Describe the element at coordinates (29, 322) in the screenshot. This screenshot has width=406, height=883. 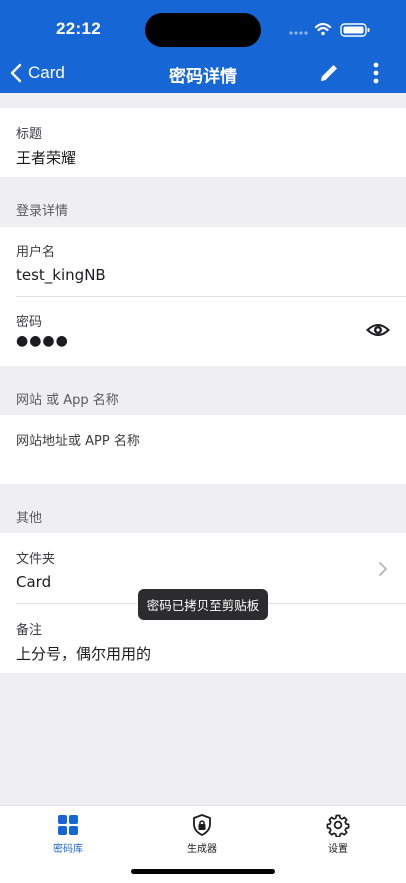
I see `password-label: 密码` at that location.